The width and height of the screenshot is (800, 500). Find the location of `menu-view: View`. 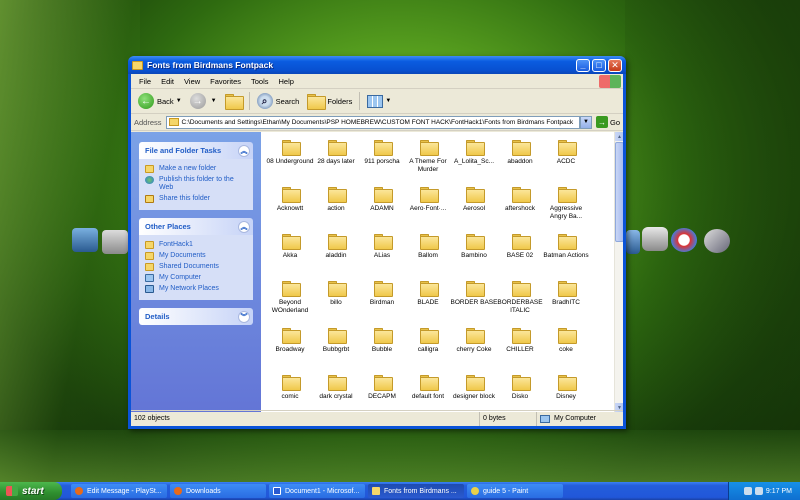

menu-view: View is located at coordinates (192, 81).